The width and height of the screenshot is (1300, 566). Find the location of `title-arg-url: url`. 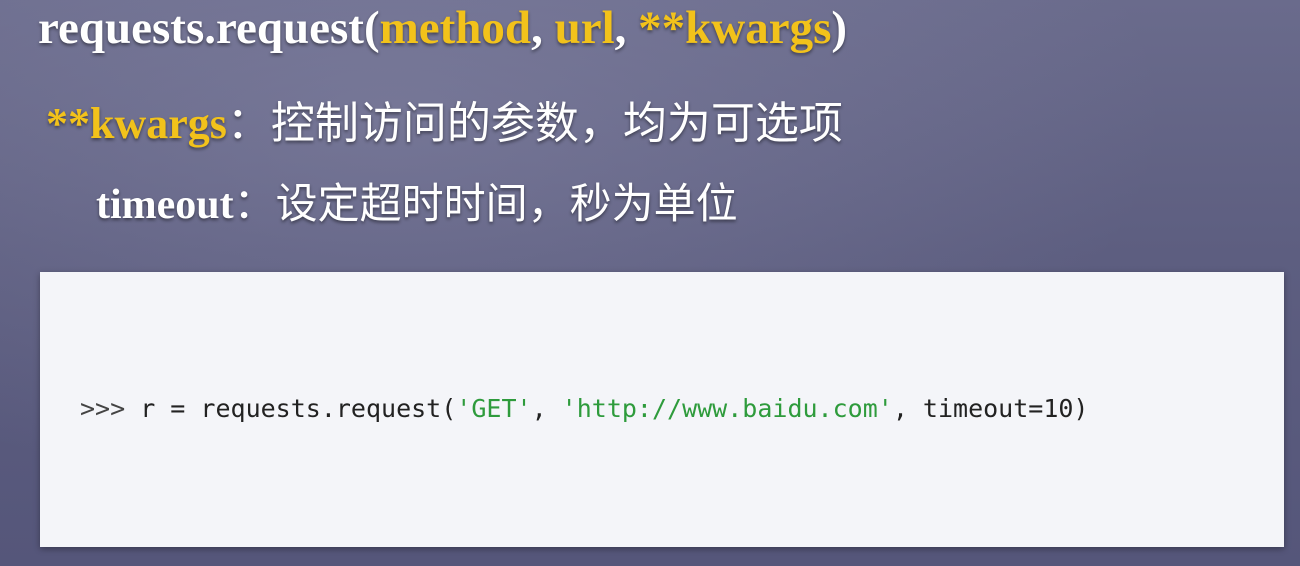

title-arg-url: url is located at coordinates (584, 28).